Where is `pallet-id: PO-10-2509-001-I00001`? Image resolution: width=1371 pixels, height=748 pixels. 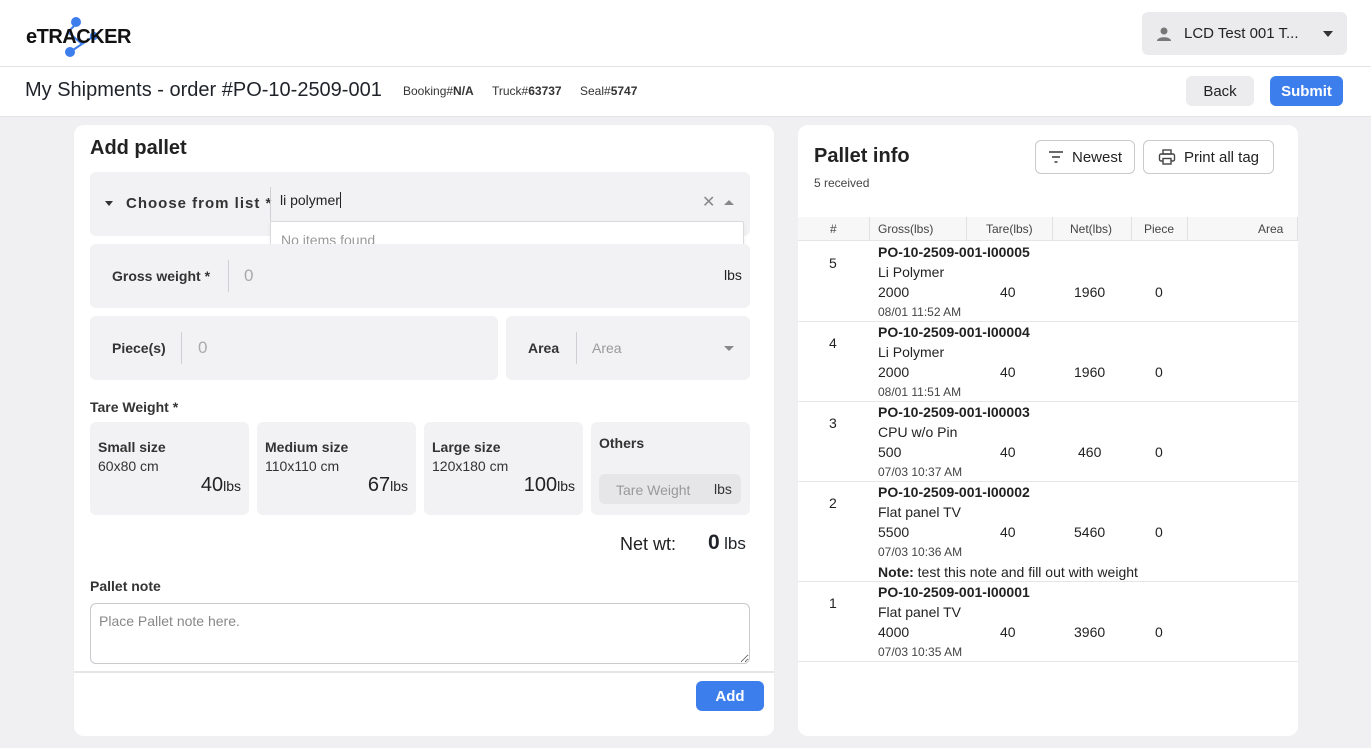 pallet-id: PO-10-2509-001-I00001 is located at coordinates (954, 592).